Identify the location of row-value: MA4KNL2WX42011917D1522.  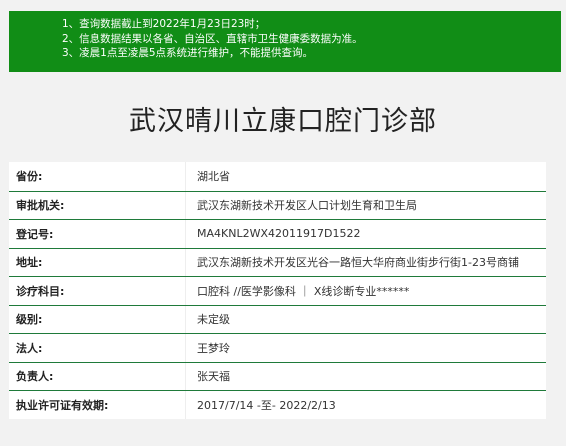
(279, 234).